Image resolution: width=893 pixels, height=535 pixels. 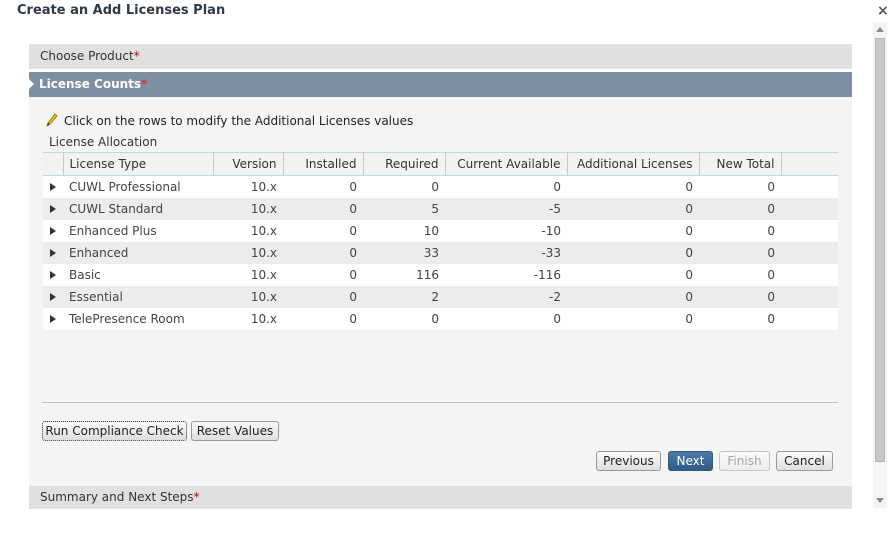 I want to click on table-row: Enhanced 10.x 0 33 -33 0 0, so click(x=440, y=253).